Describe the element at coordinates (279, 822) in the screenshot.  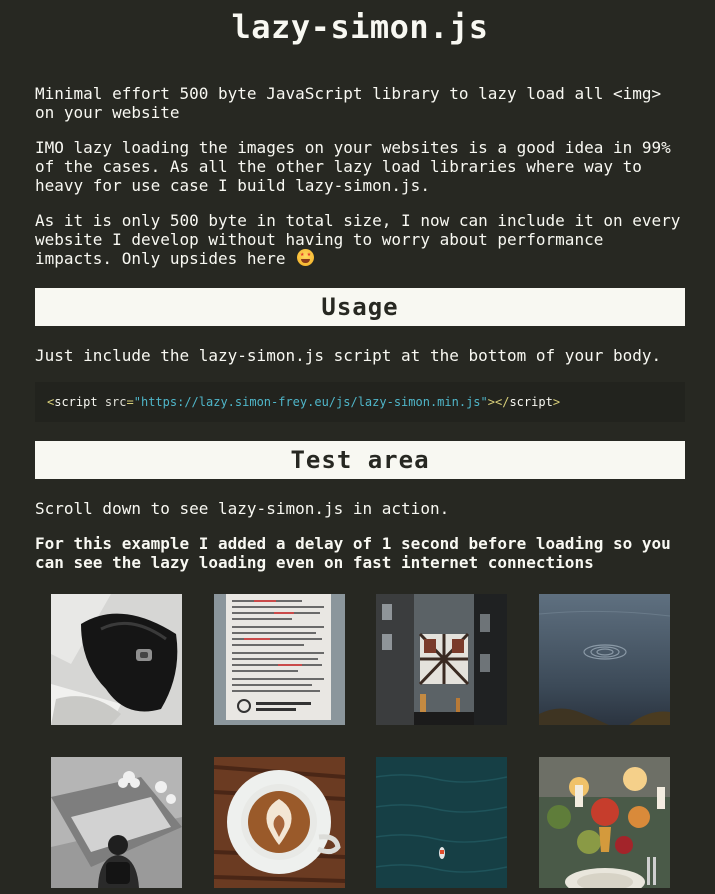
I see `lazy-image-latte` at that location.